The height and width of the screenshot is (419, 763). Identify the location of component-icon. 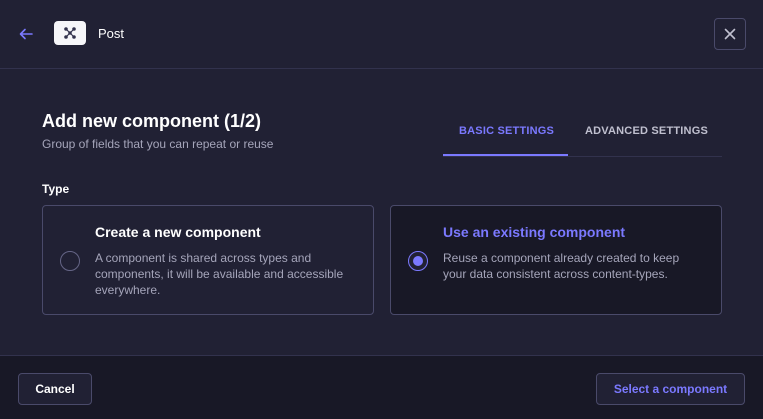
(70, 33).